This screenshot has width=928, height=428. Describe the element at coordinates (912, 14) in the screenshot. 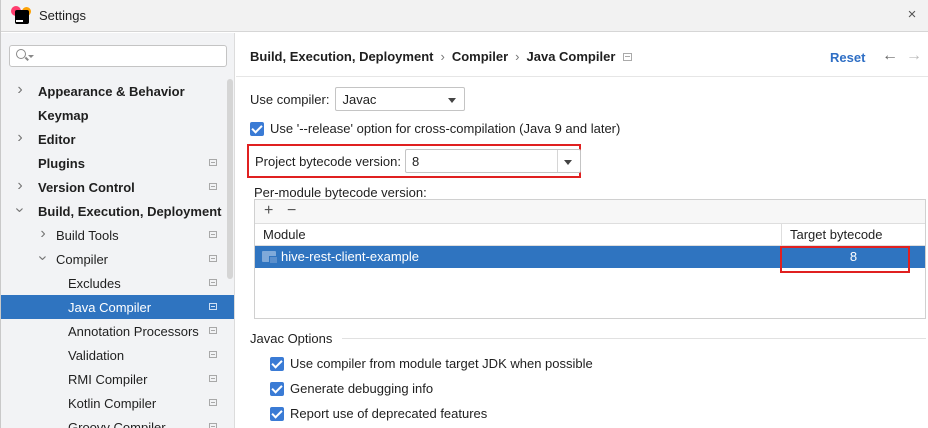

I see `close-icon: ×` at that location.